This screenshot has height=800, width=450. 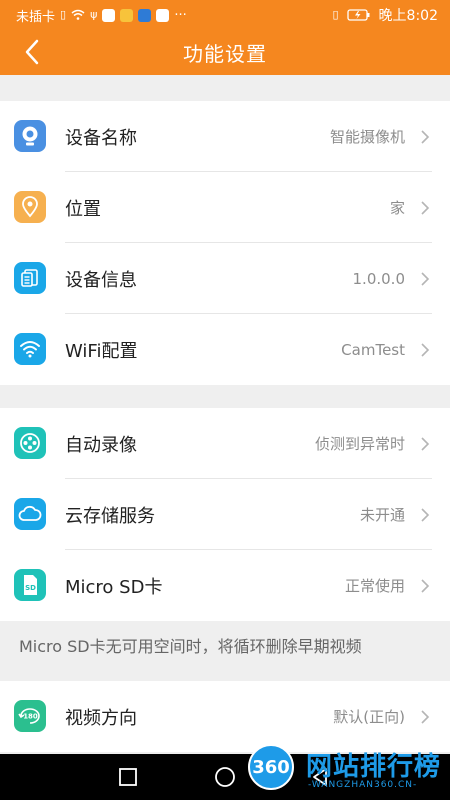 What do you see at coordinates (30, 136) in the screenshot?
I see `camera-icon` at bounding box center [30, 136].